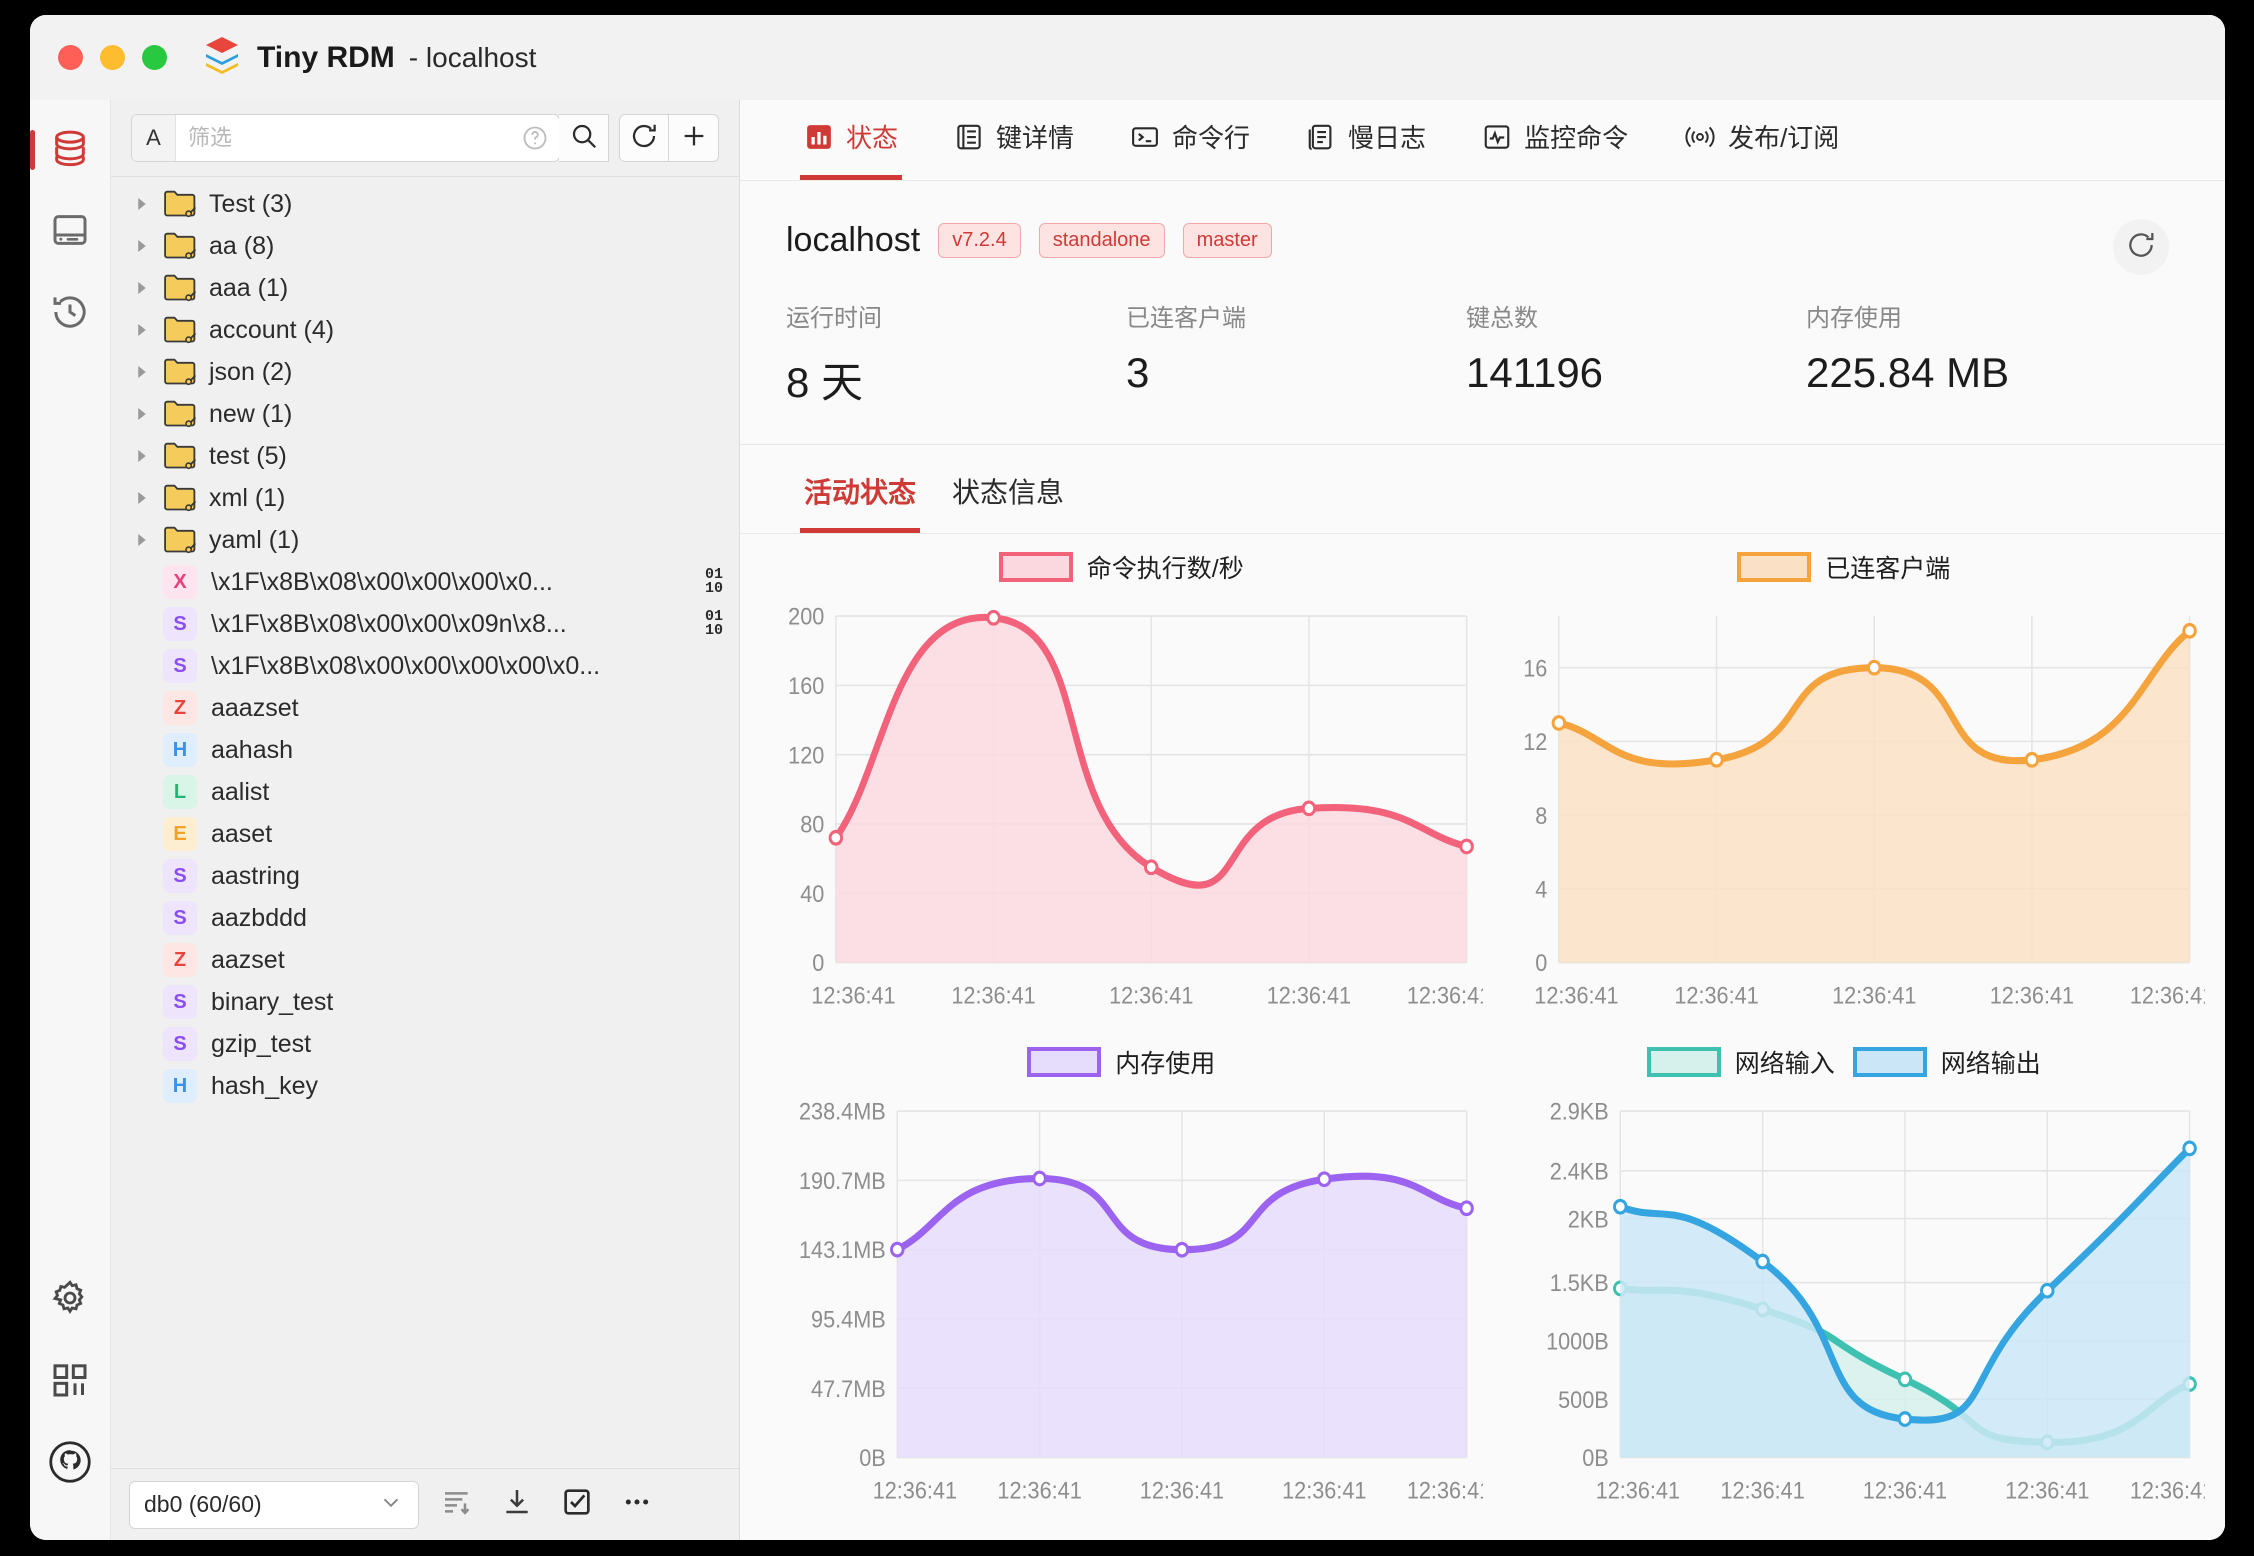  Describe the element at coordinates (851, 136) in the screenshot. I see `tab-status-chart: 状态` at that location.